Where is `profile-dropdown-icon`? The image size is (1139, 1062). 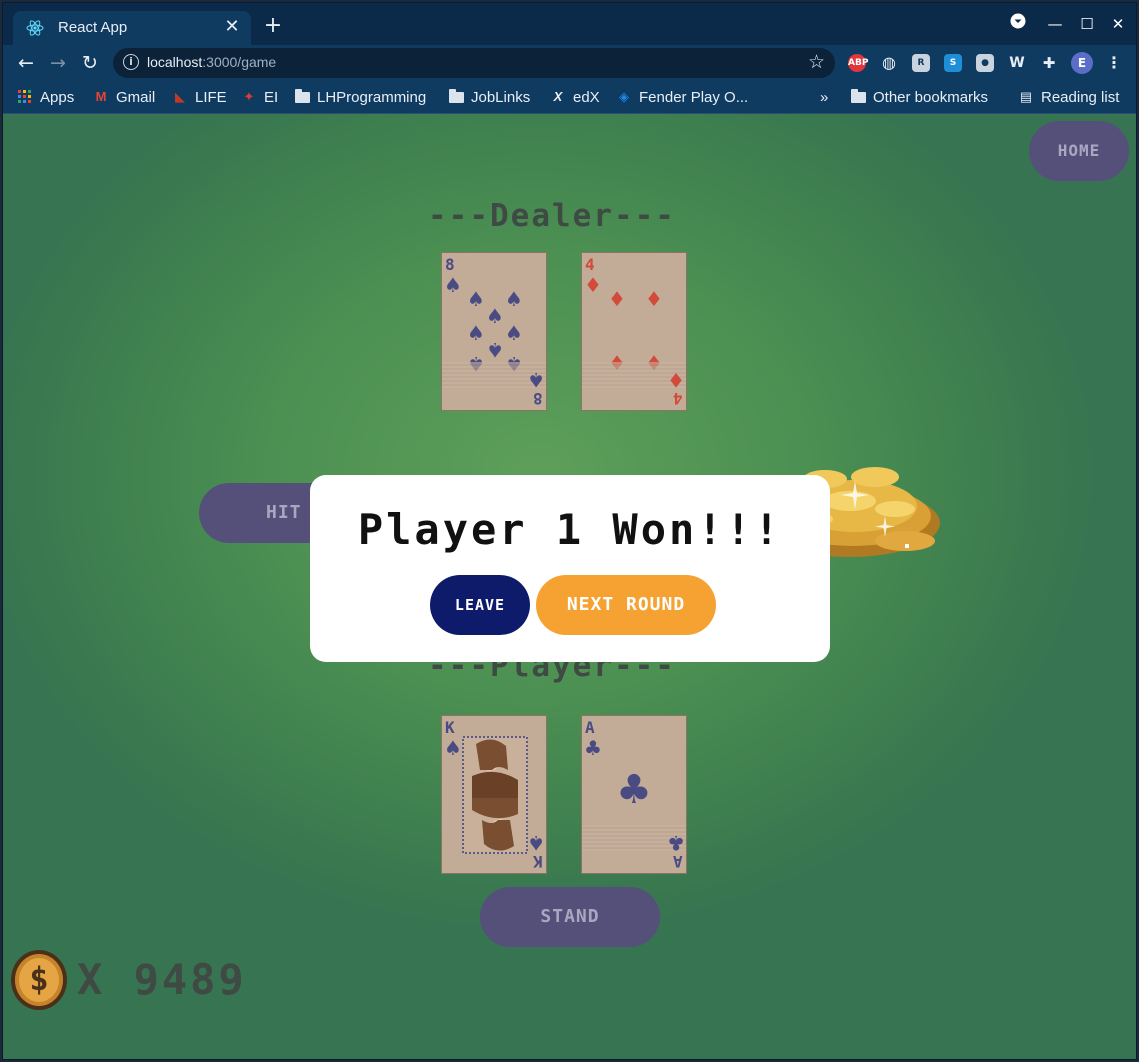
profile-dropdown-icon is located at coordinates (1018, 24).